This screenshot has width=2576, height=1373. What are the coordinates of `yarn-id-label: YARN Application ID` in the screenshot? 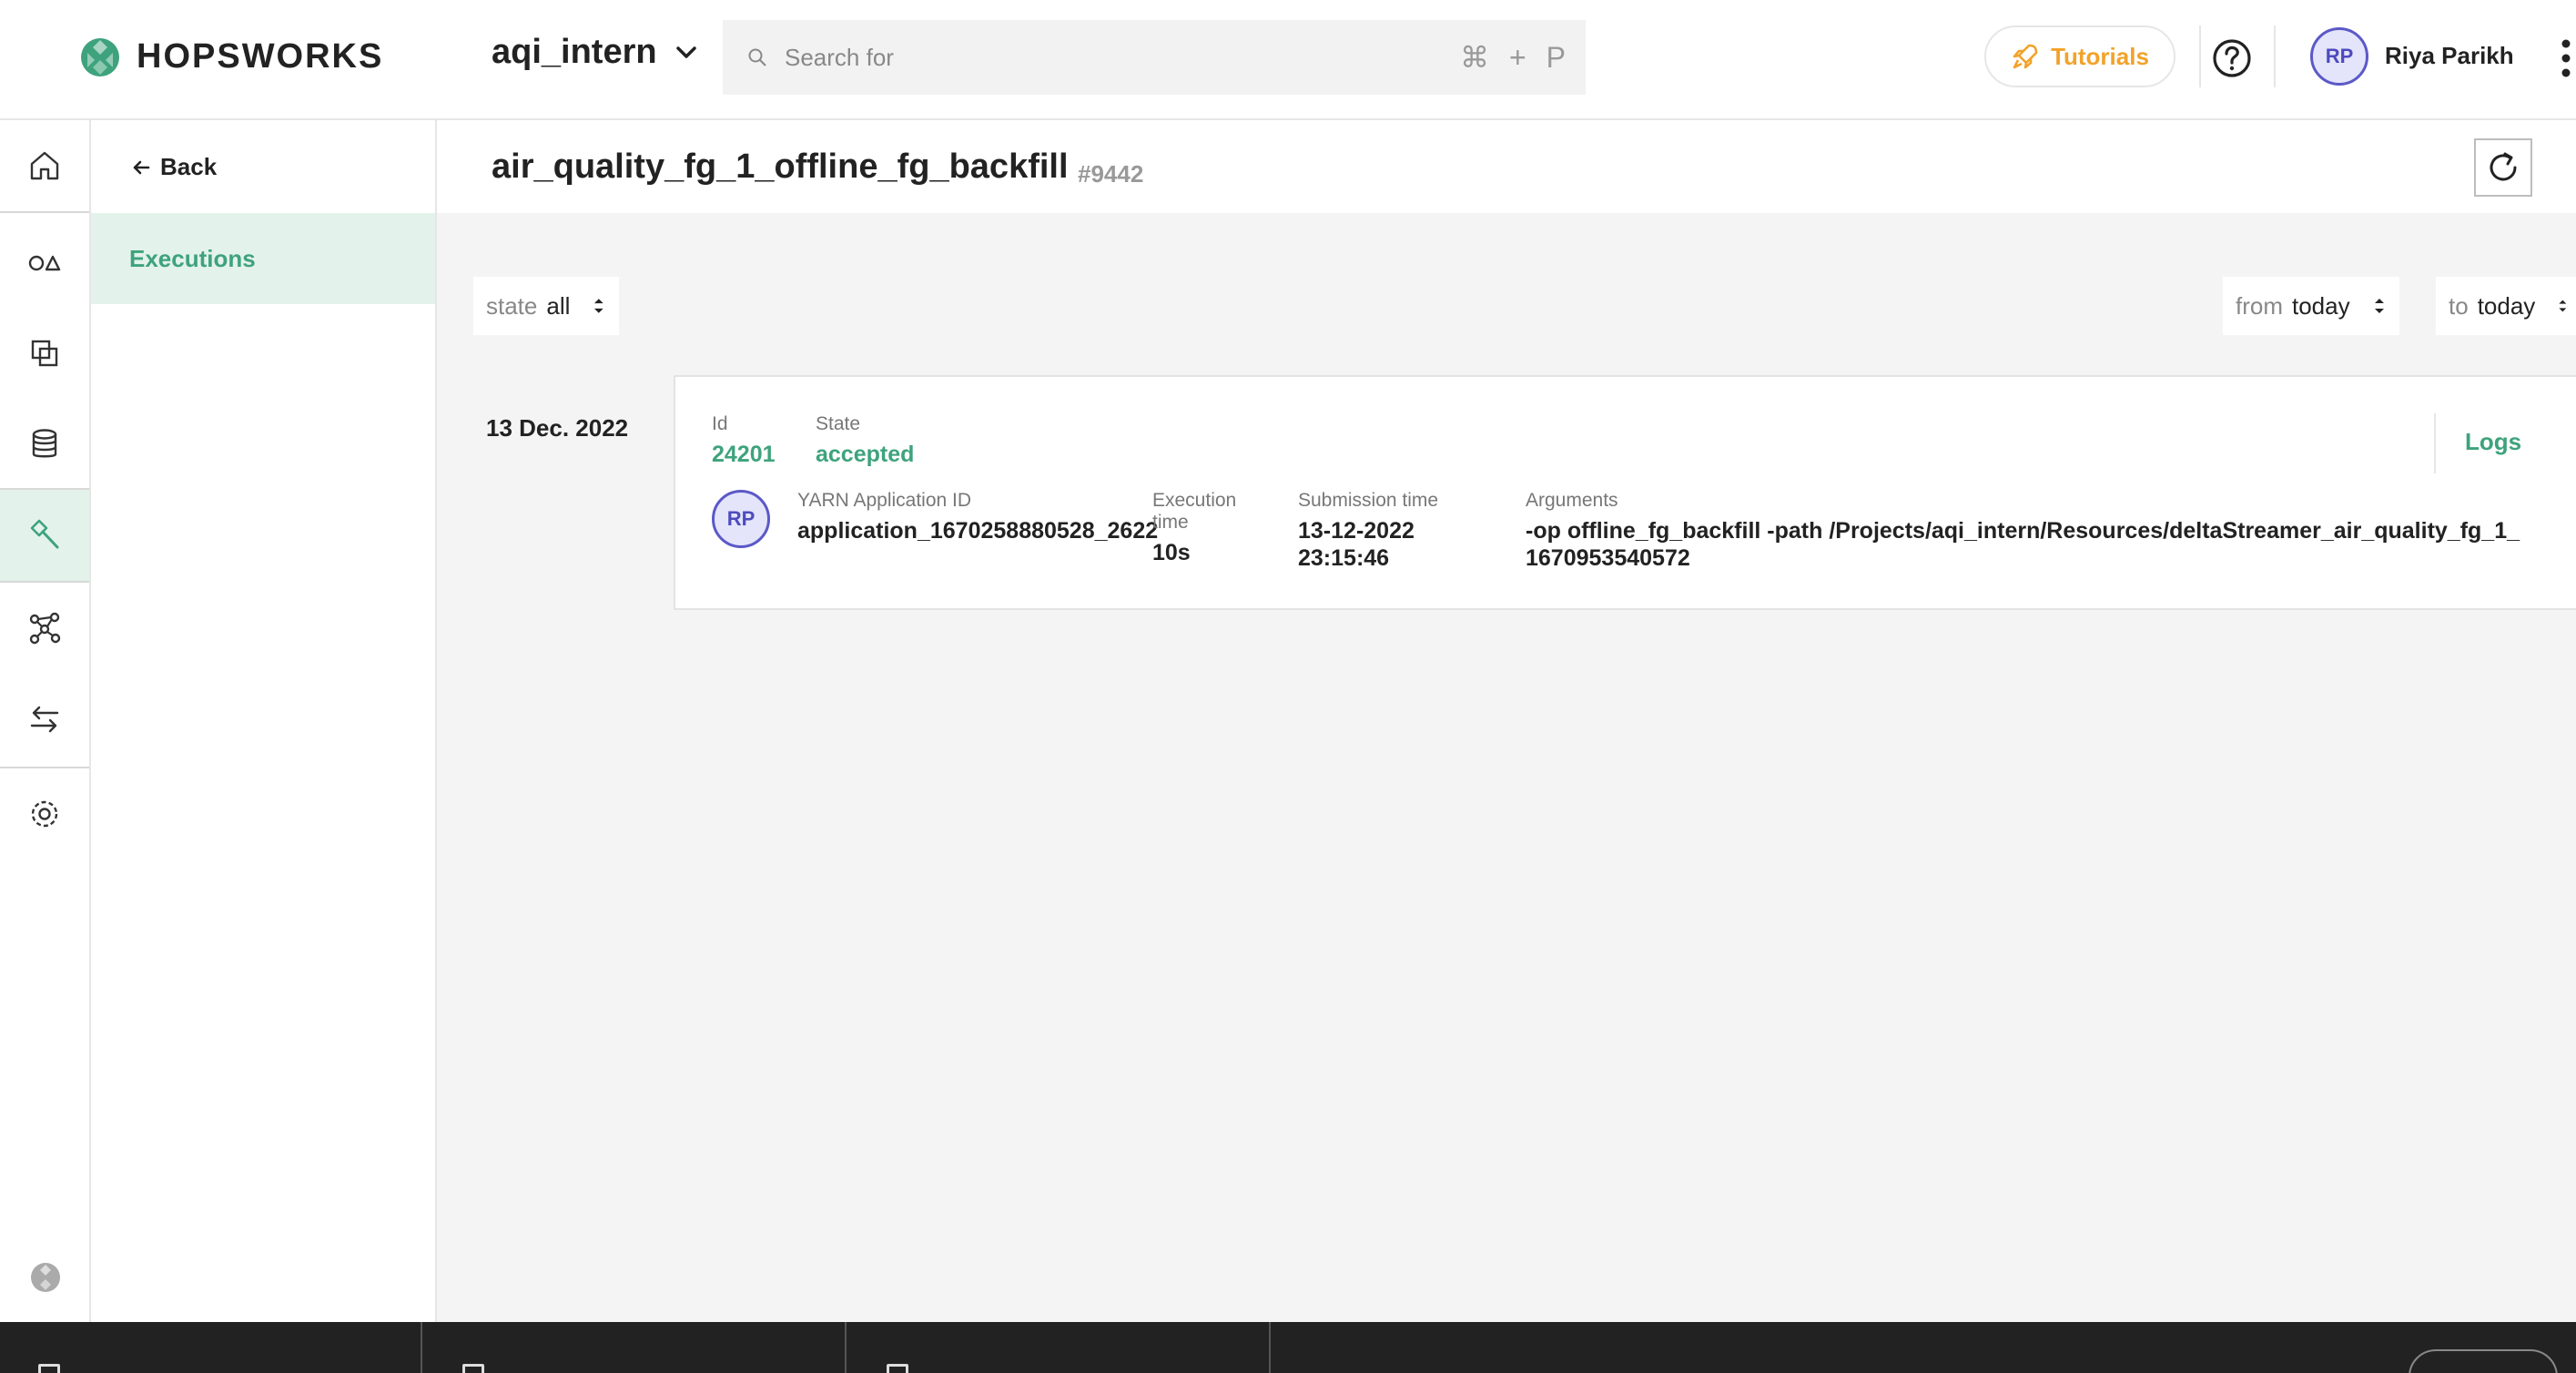 It's located at (884, 500).